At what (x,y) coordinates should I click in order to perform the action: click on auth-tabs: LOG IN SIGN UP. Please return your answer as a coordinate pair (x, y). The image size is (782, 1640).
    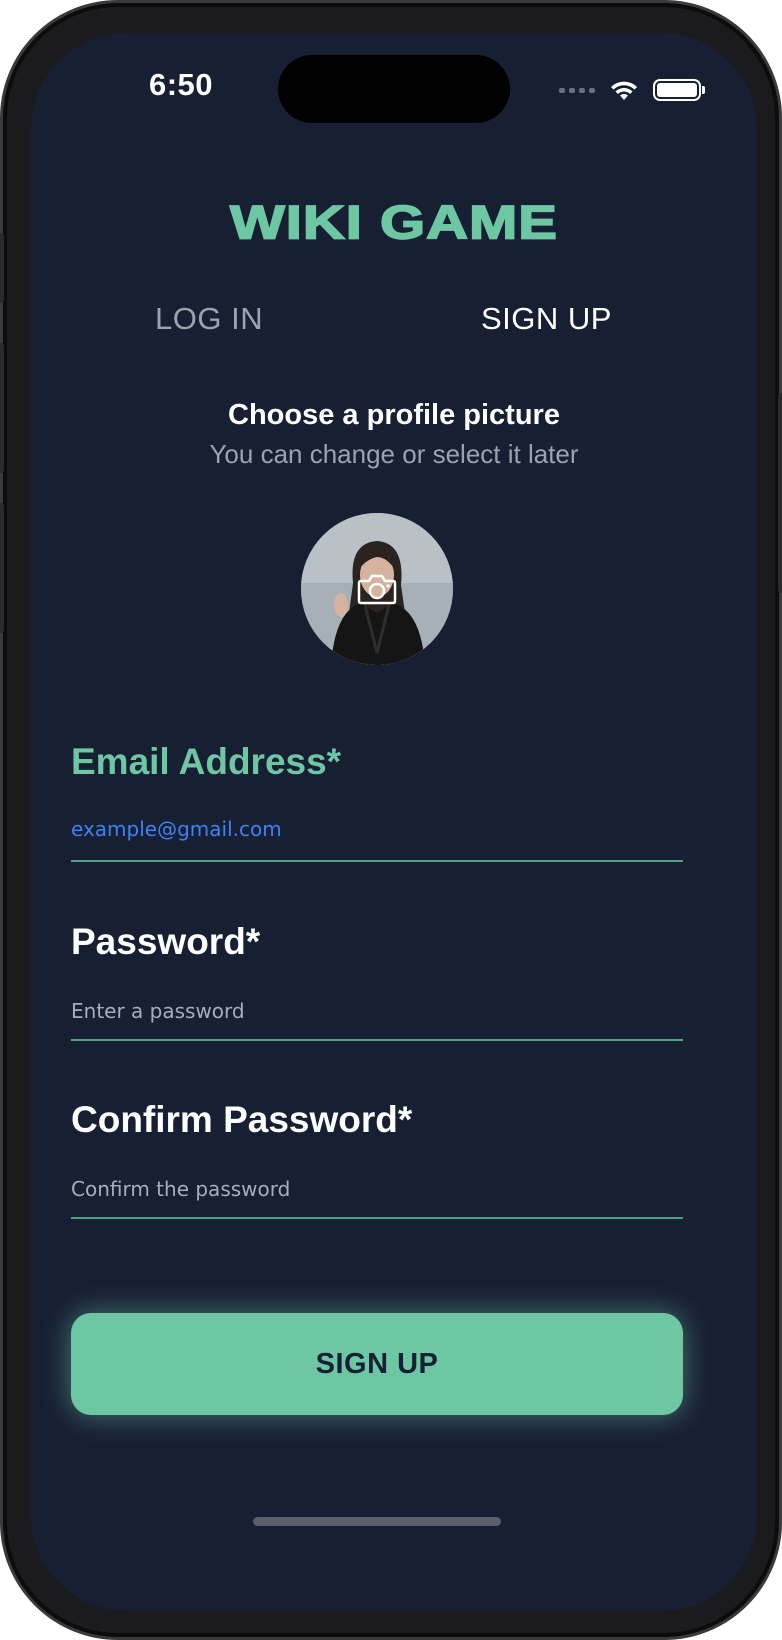
    Looking at the image, I should click on (394, 326).